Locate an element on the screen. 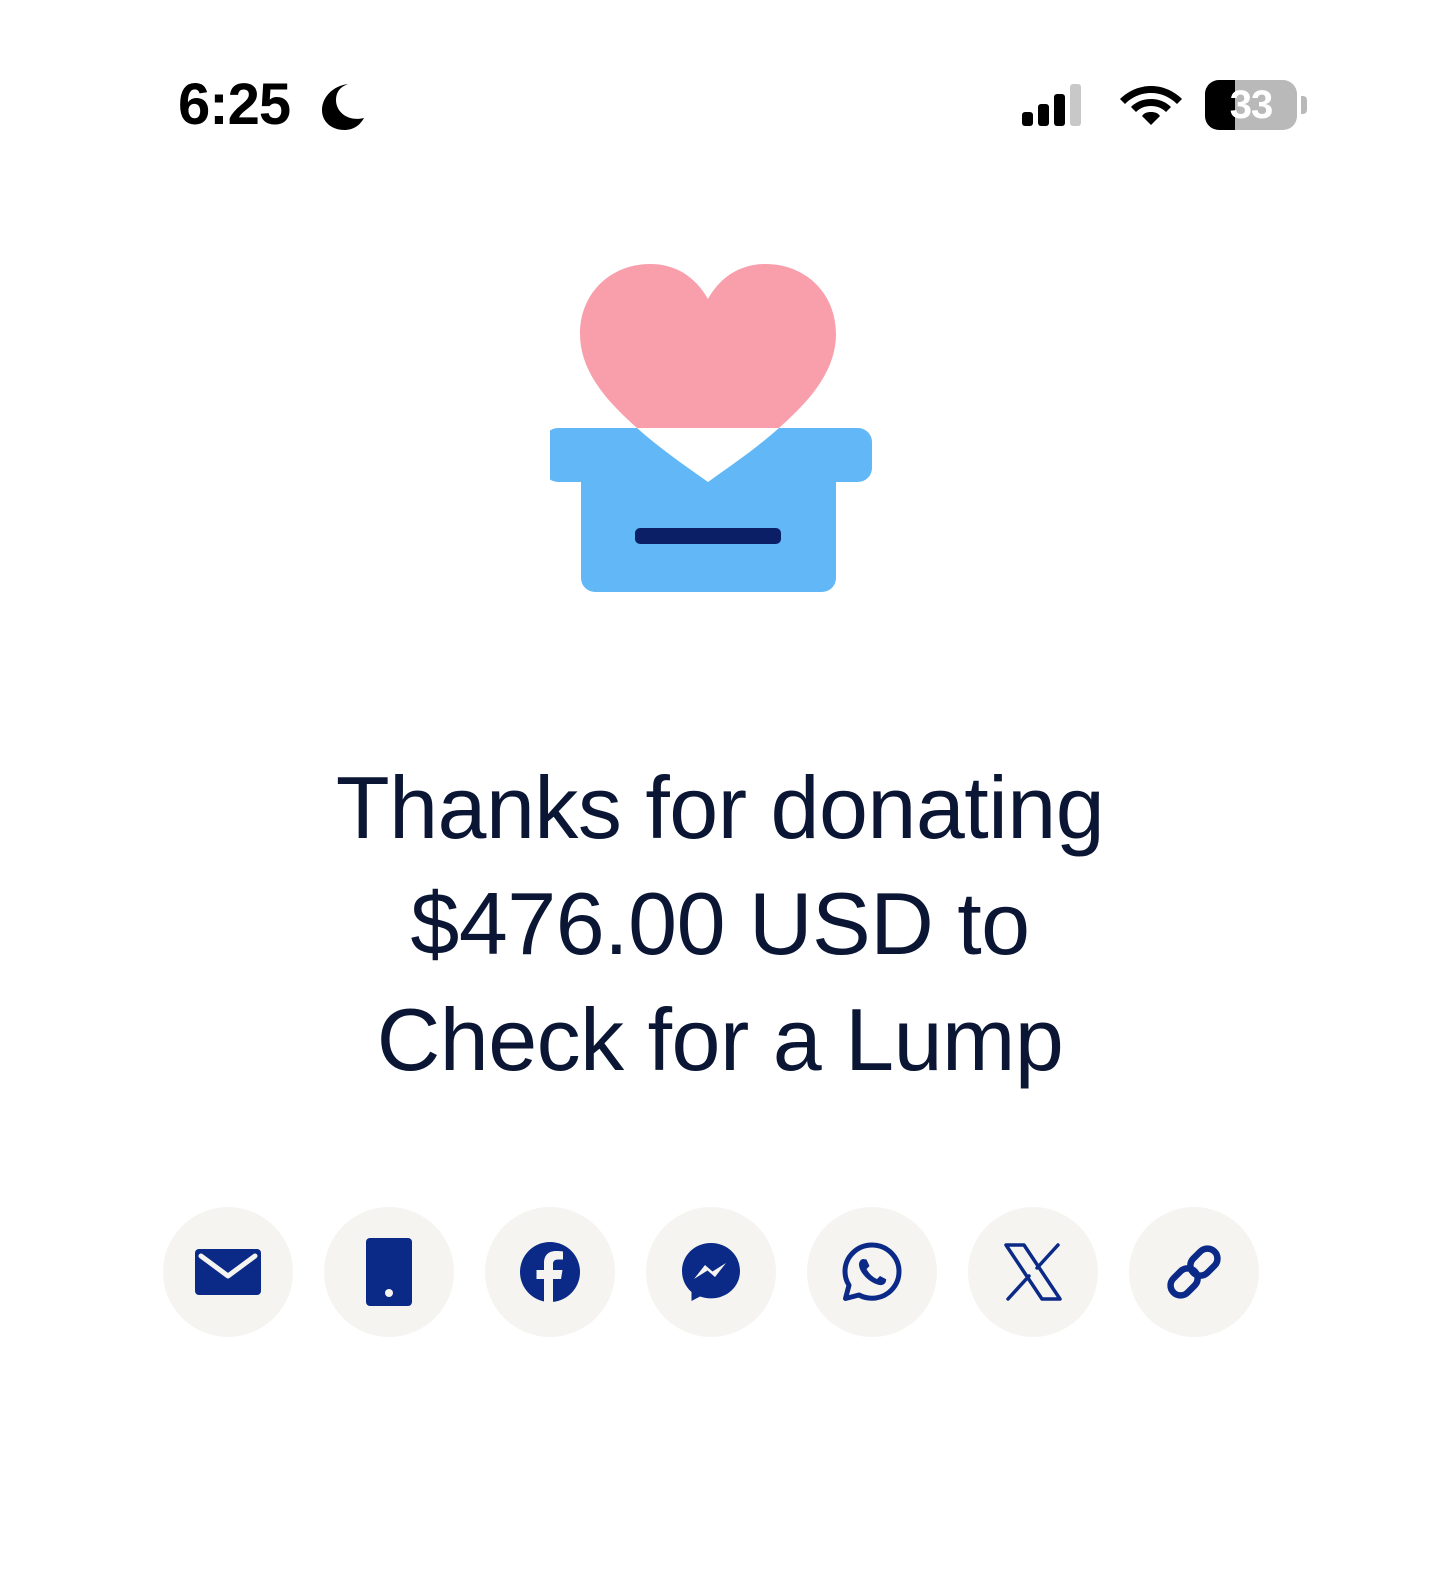 The height and width of the screenshot is (1595, 1440). share-options is located at coordinates (728, 1272).